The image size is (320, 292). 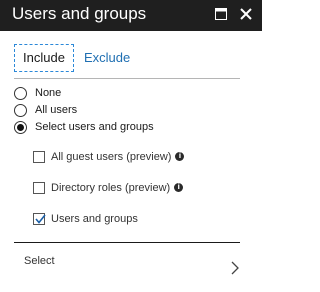 I want to click on checkmark-icon, so click(x=40, y=219).